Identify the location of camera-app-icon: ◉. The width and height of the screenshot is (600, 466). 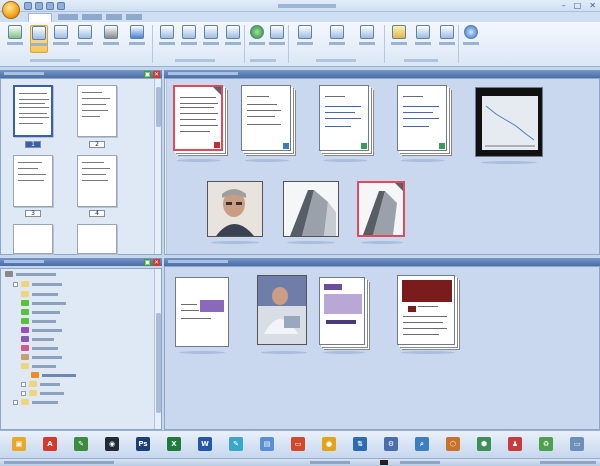
(112, 444).